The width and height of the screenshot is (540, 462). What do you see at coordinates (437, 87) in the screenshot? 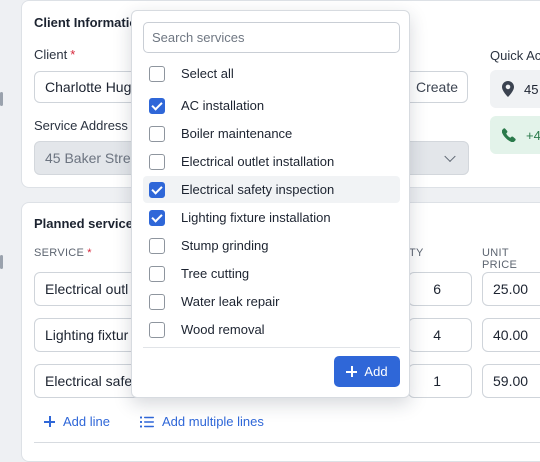
I see `create-client-label: Create` at bounding box center [437, 87].